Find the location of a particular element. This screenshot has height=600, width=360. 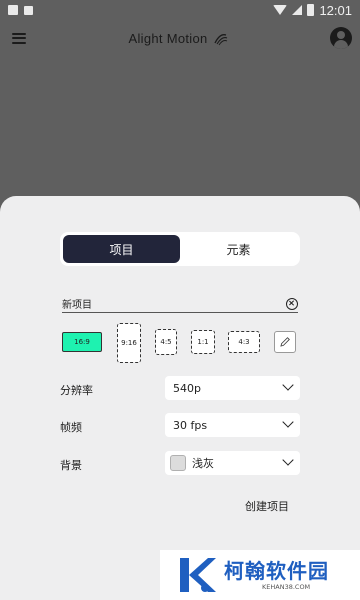

menu-icon is located at coordinates (19, 38).